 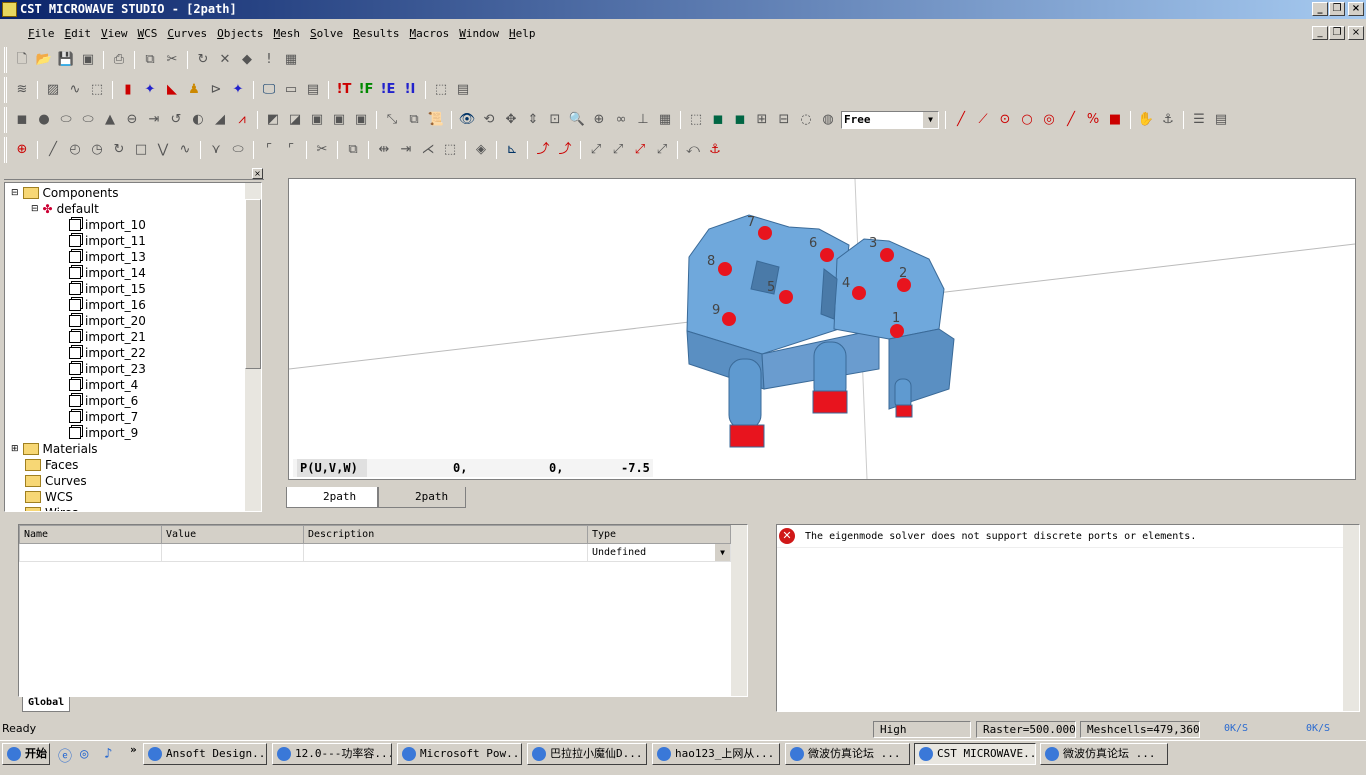 I want to click on minimize-button: _, so click(x=1320, y=9).